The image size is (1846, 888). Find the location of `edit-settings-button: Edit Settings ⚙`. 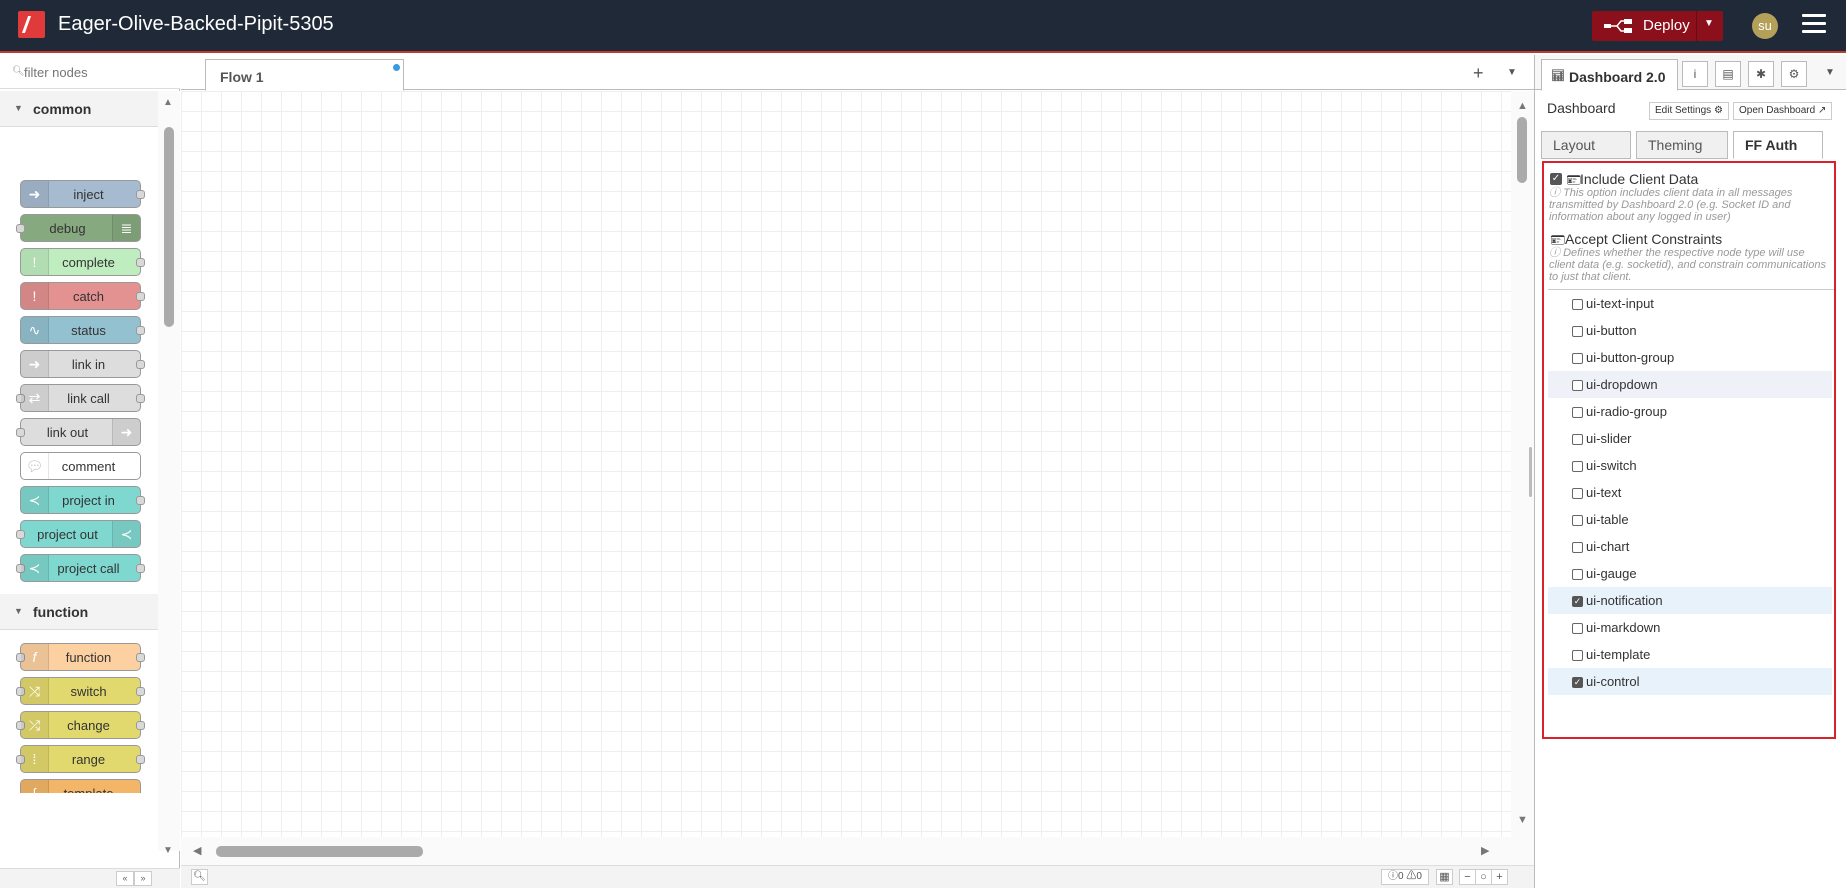

edit-settings-button: Edit Settings ⚙ is located at coordinates (1689, 111).